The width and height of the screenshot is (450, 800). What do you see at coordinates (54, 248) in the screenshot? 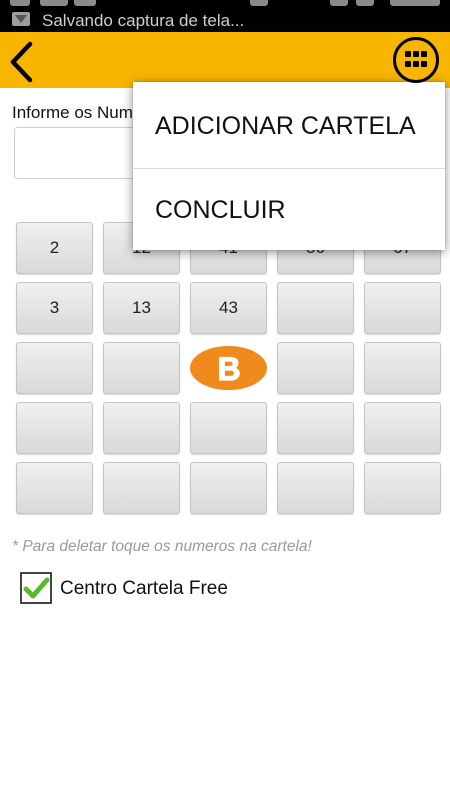
I see `bingo-cell: 2` at bounding box center [54, 248].